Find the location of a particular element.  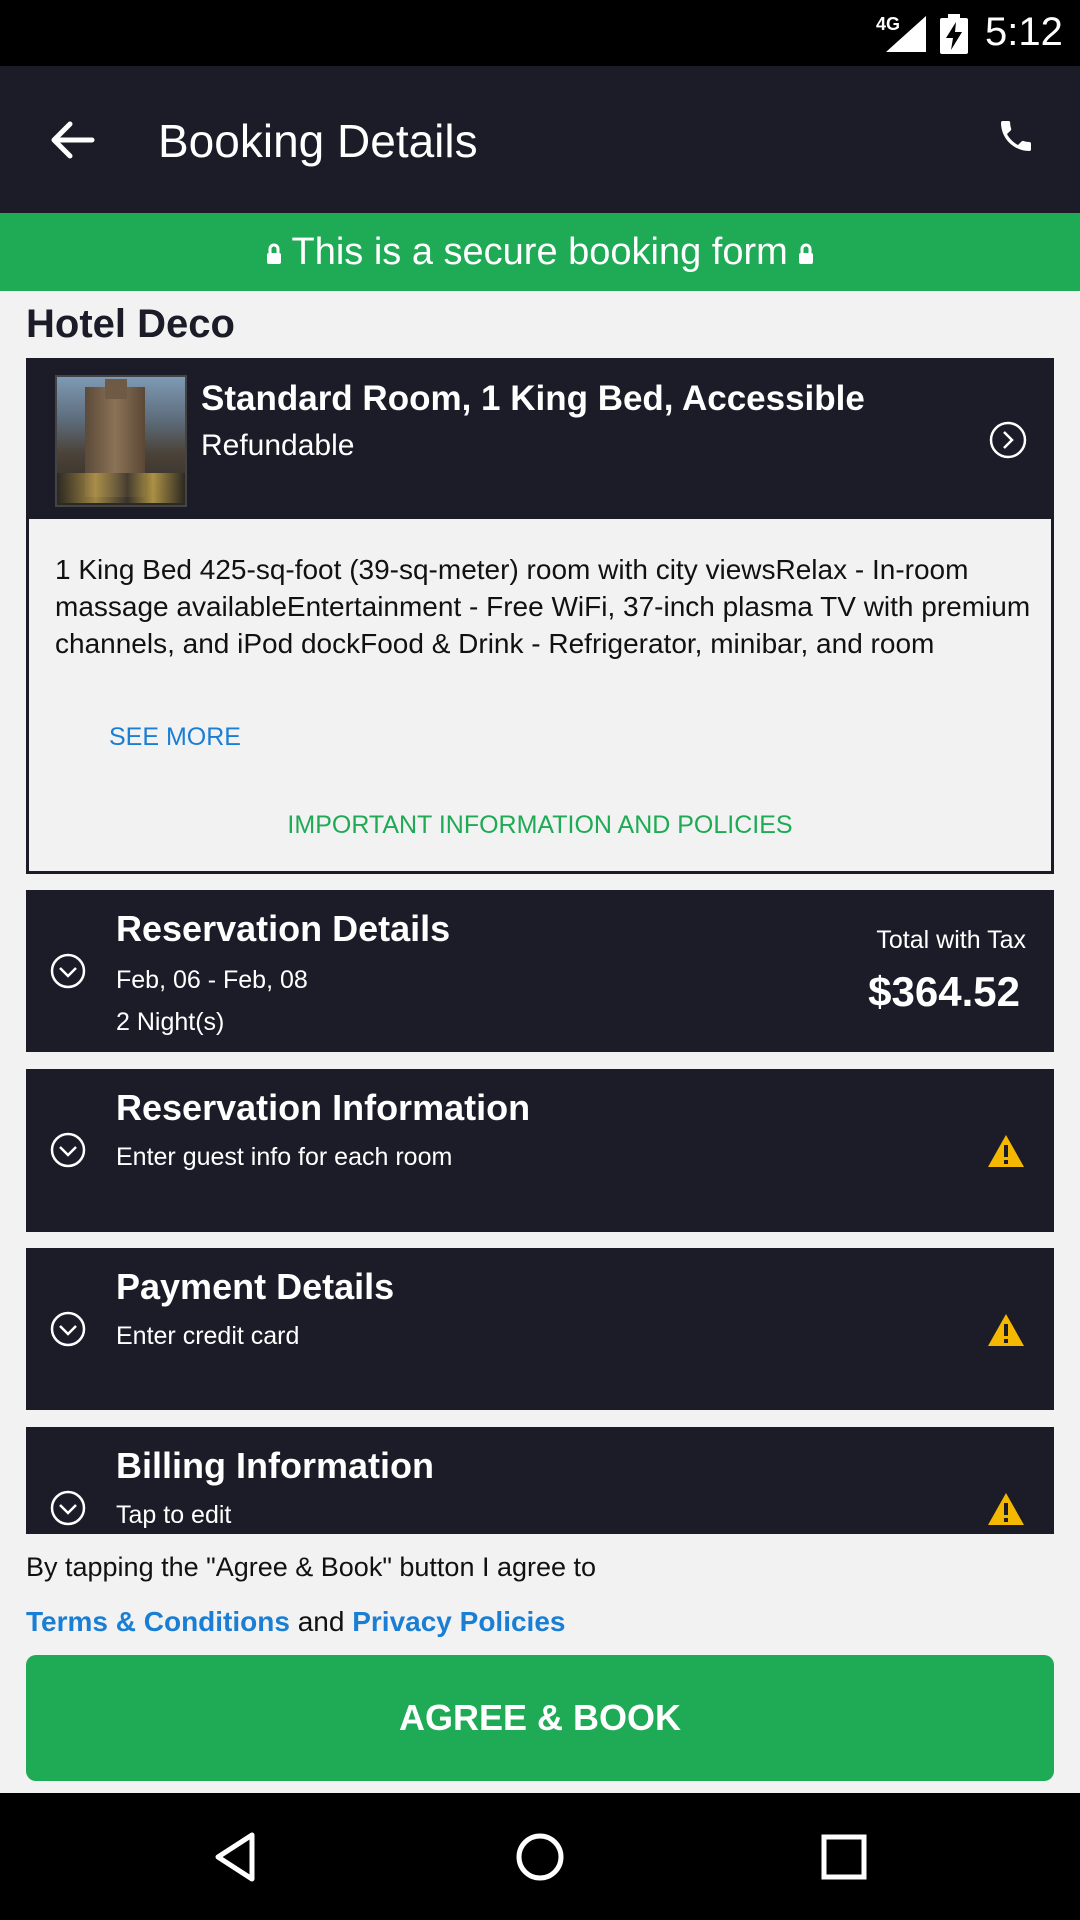

section-title: Reservation Information is located at coordinates (323, 1107).